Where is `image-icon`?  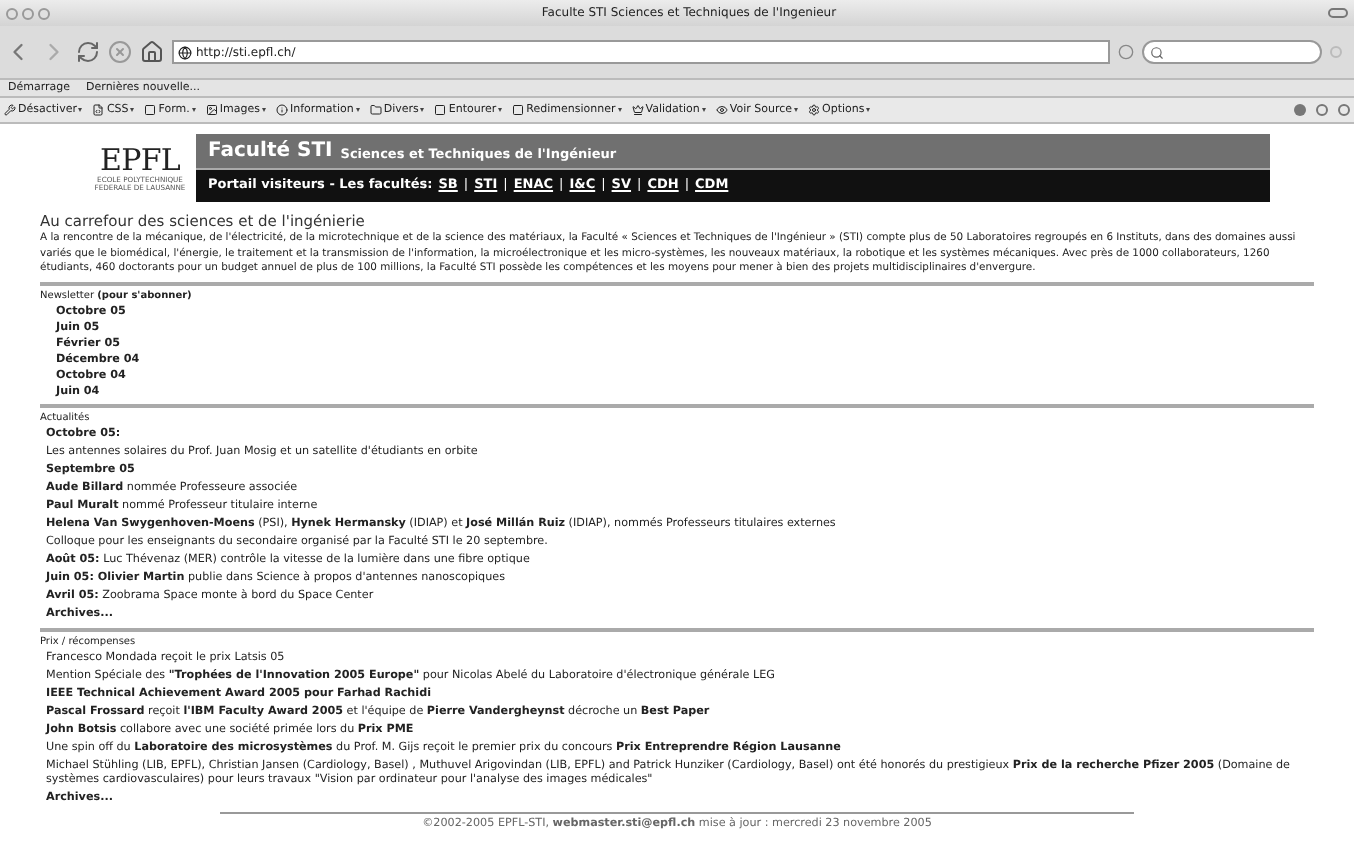
image-icon is located at coordinates (211, 110).